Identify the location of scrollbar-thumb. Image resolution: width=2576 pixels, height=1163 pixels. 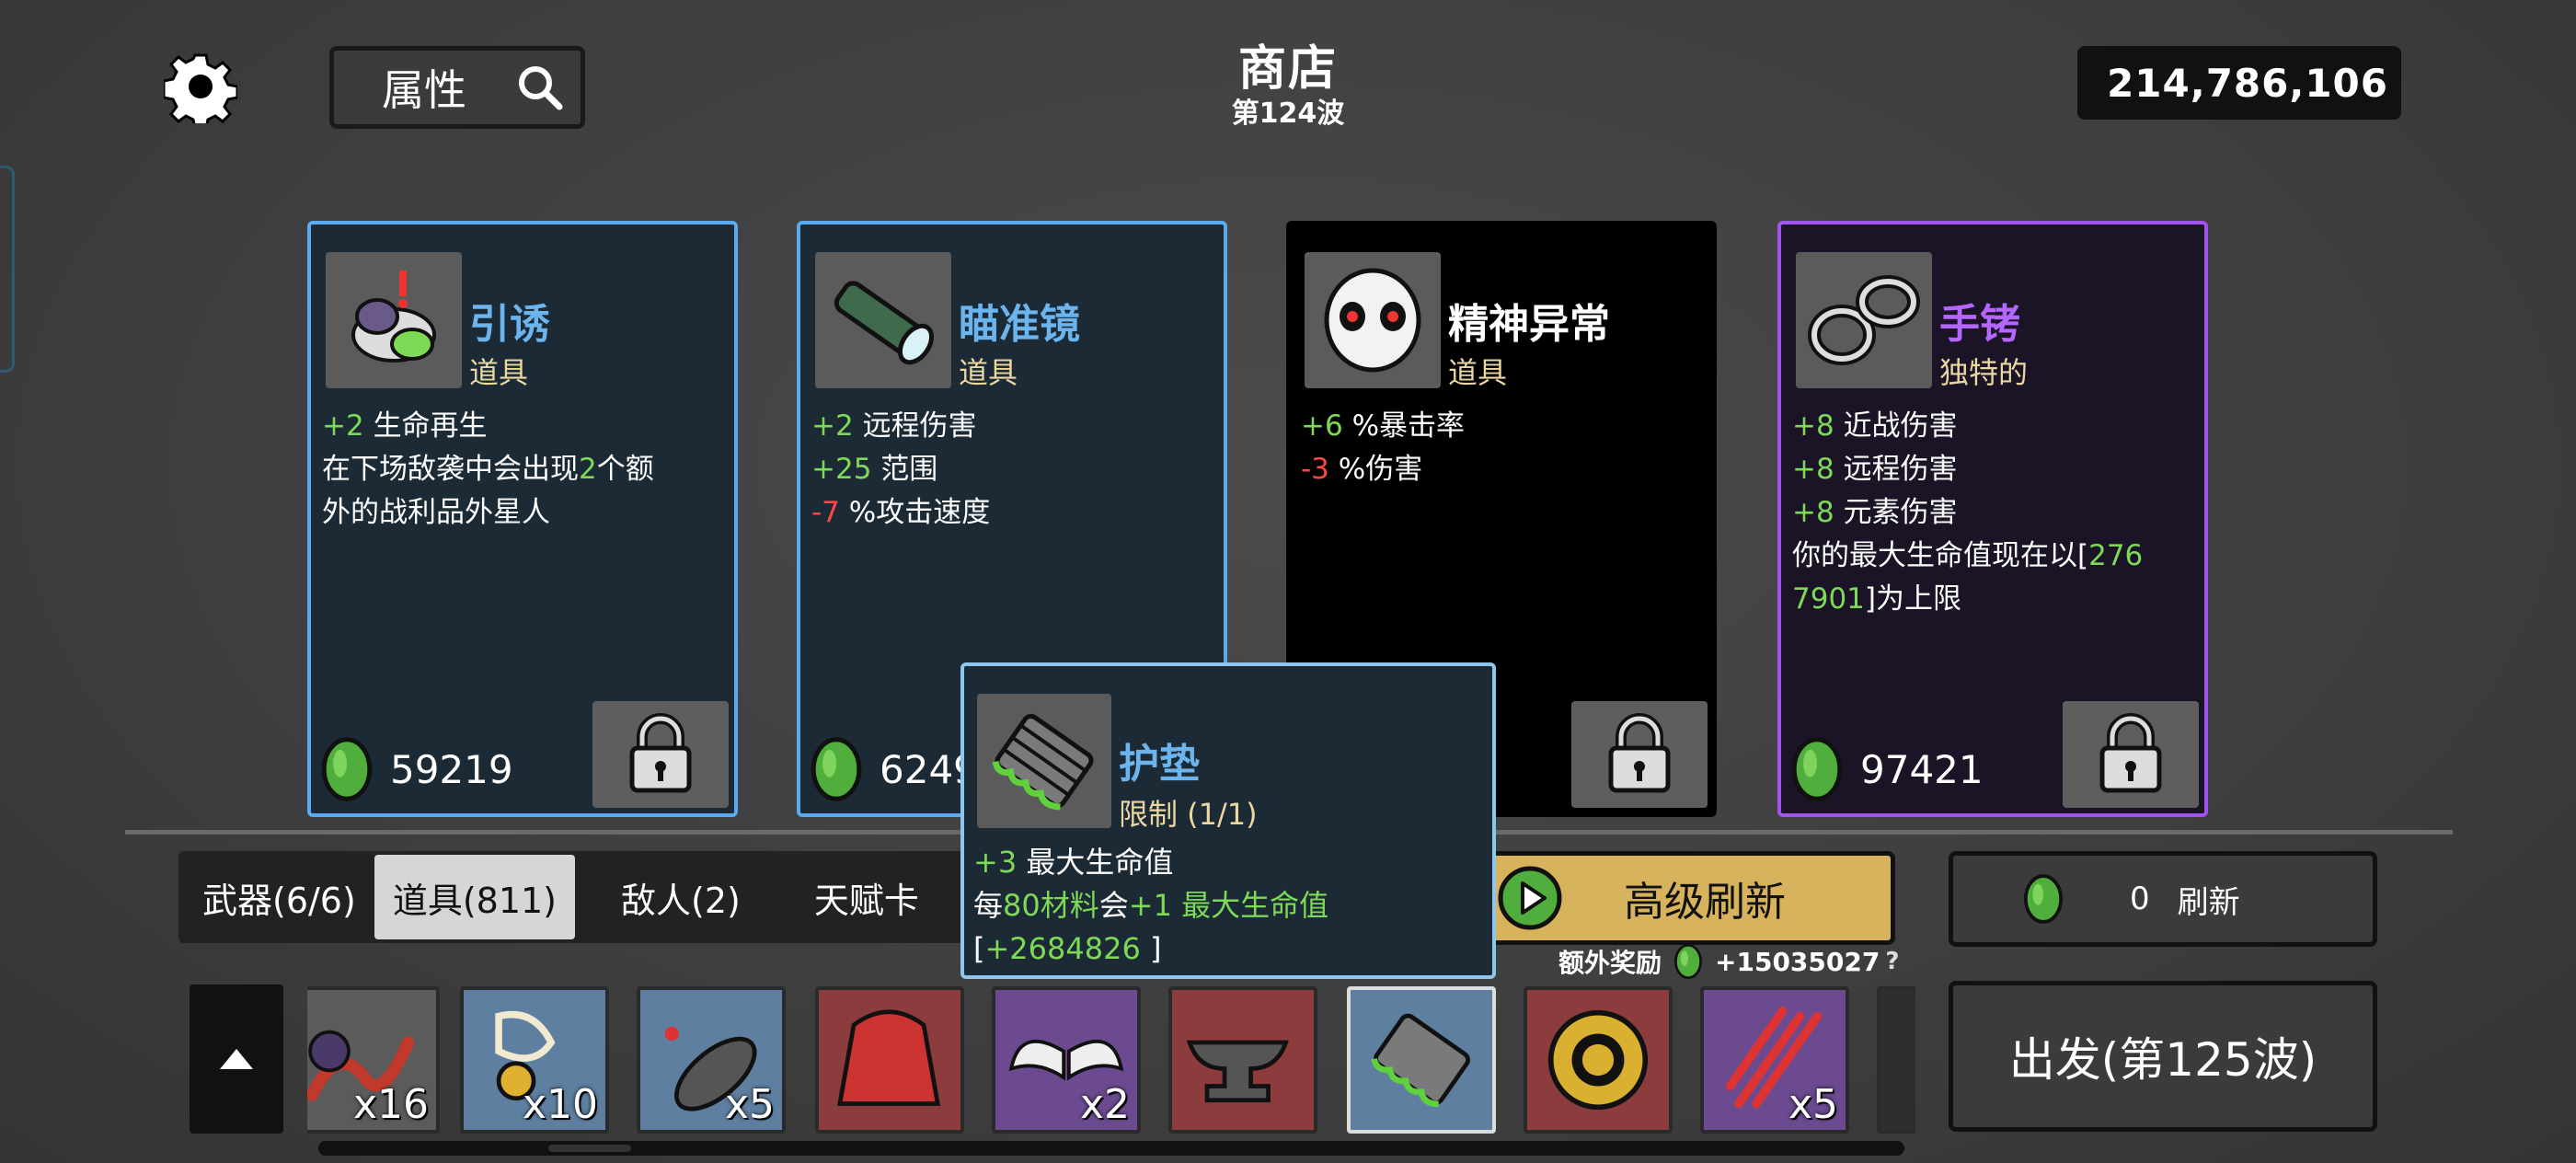
(589, 1148).